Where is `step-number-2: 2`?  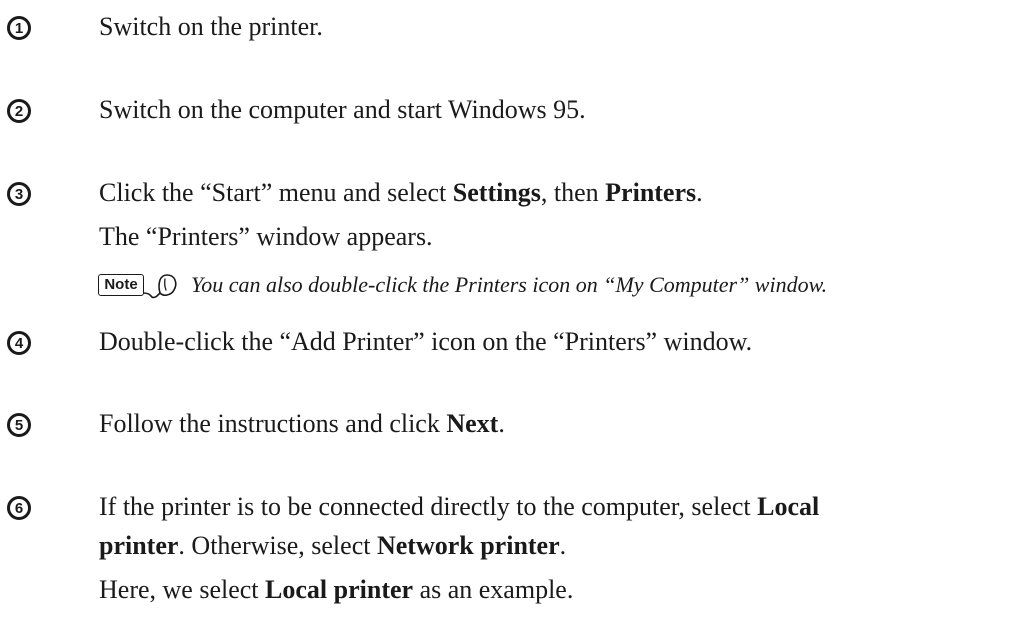 step-number-2: 2 is located at coordinates (19, 111).